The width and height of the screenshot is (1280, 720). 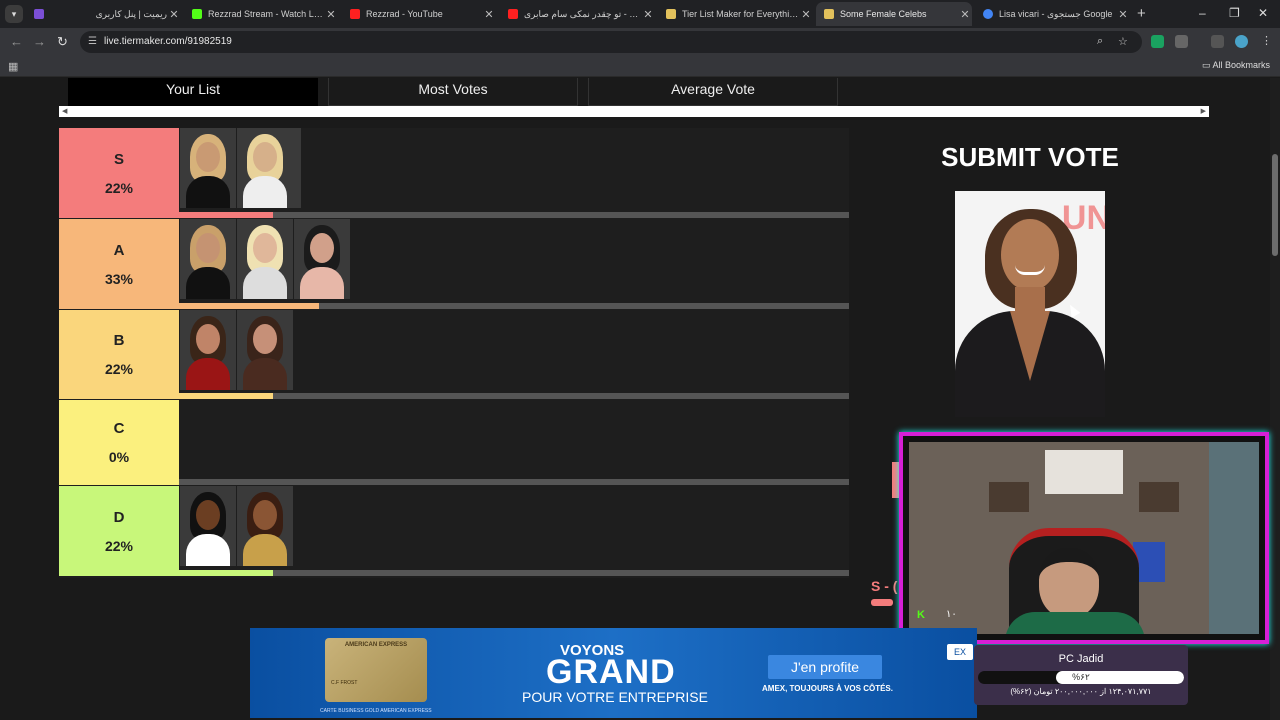 What do you see at coordinates (1075, 623) in the screenshot?
I see `streamer-body` at bounding box center [1075, 623].